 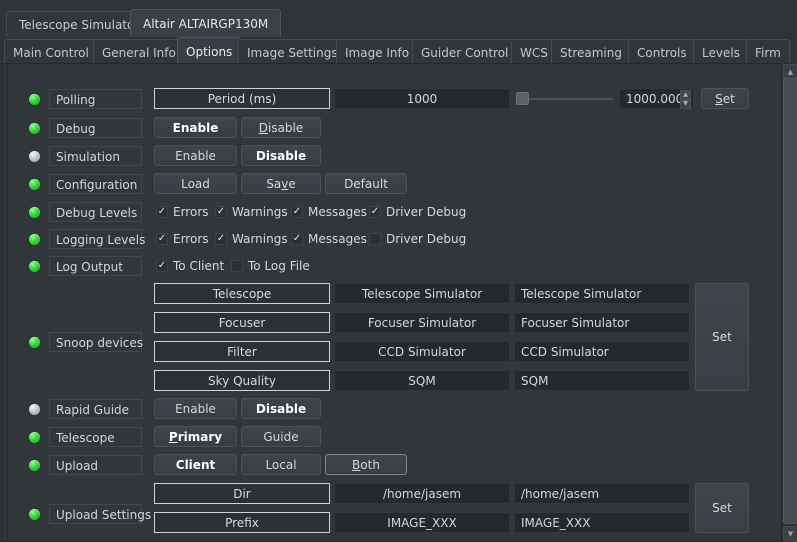 I want to click on debug-enable-button: Enable, so click(x=195, y=127).